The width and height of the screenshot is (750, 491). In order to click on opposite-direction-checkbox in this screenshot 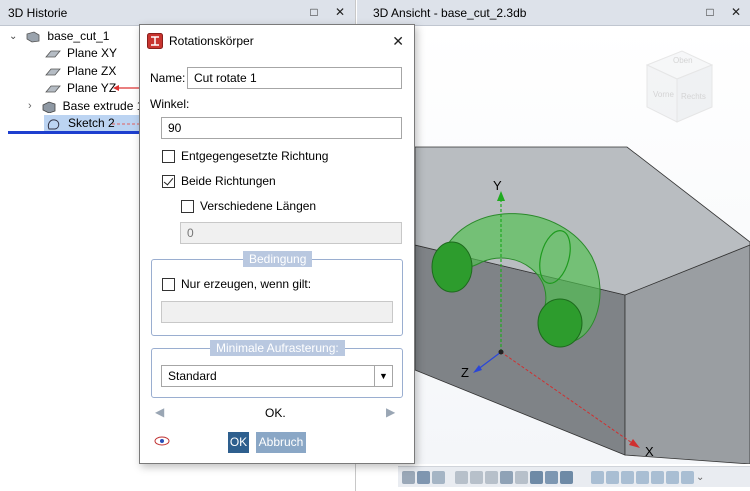, I will do `click(168, 156)`.